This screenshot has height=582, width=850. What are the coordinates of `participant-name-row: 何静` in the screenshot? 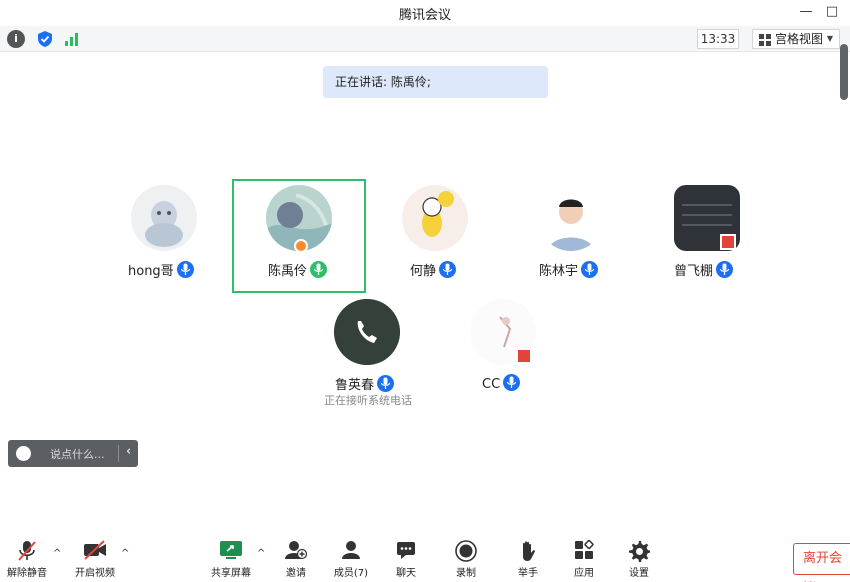 It's located at (433, 269).